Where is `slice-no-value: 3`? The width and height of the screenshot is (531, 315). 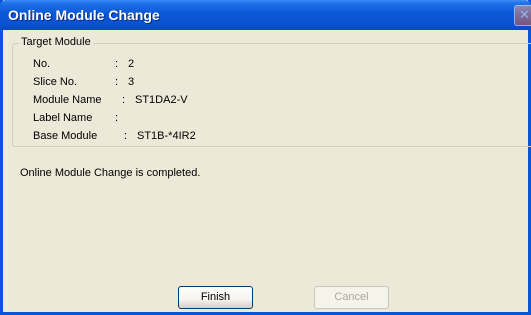
slice-no-value: 3 is located at coordinates (131, 82).